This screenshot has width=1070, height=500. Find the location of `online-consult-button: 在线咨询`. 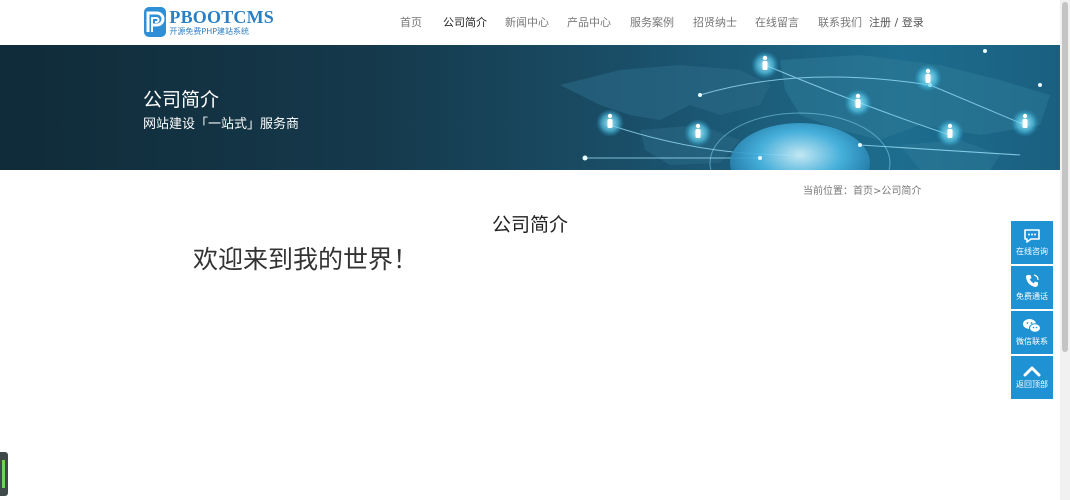

online-consult-button: 在线咨询 is located at coordinates (1032, 242).